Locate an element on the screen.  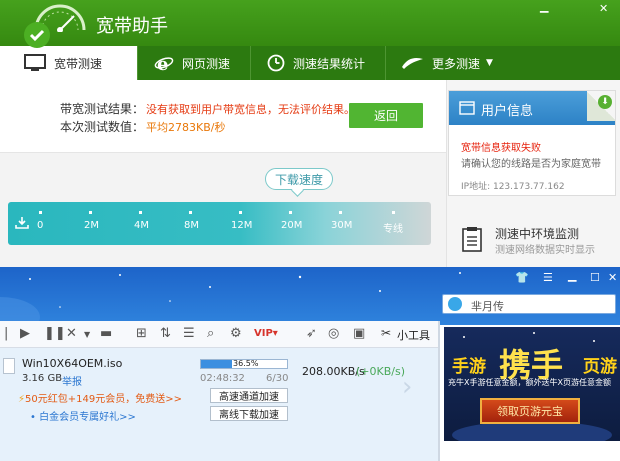
tab-label: 测速结果统计 is located at coordinates (329, 63).